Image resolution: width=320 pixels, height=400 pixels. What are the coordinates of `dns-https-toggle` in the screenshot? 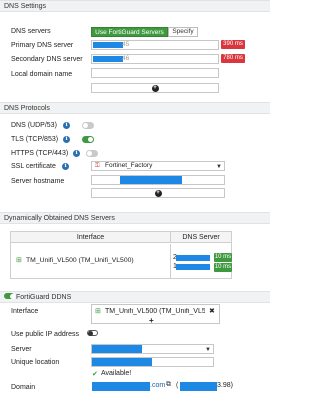 It's located at (92, 153).